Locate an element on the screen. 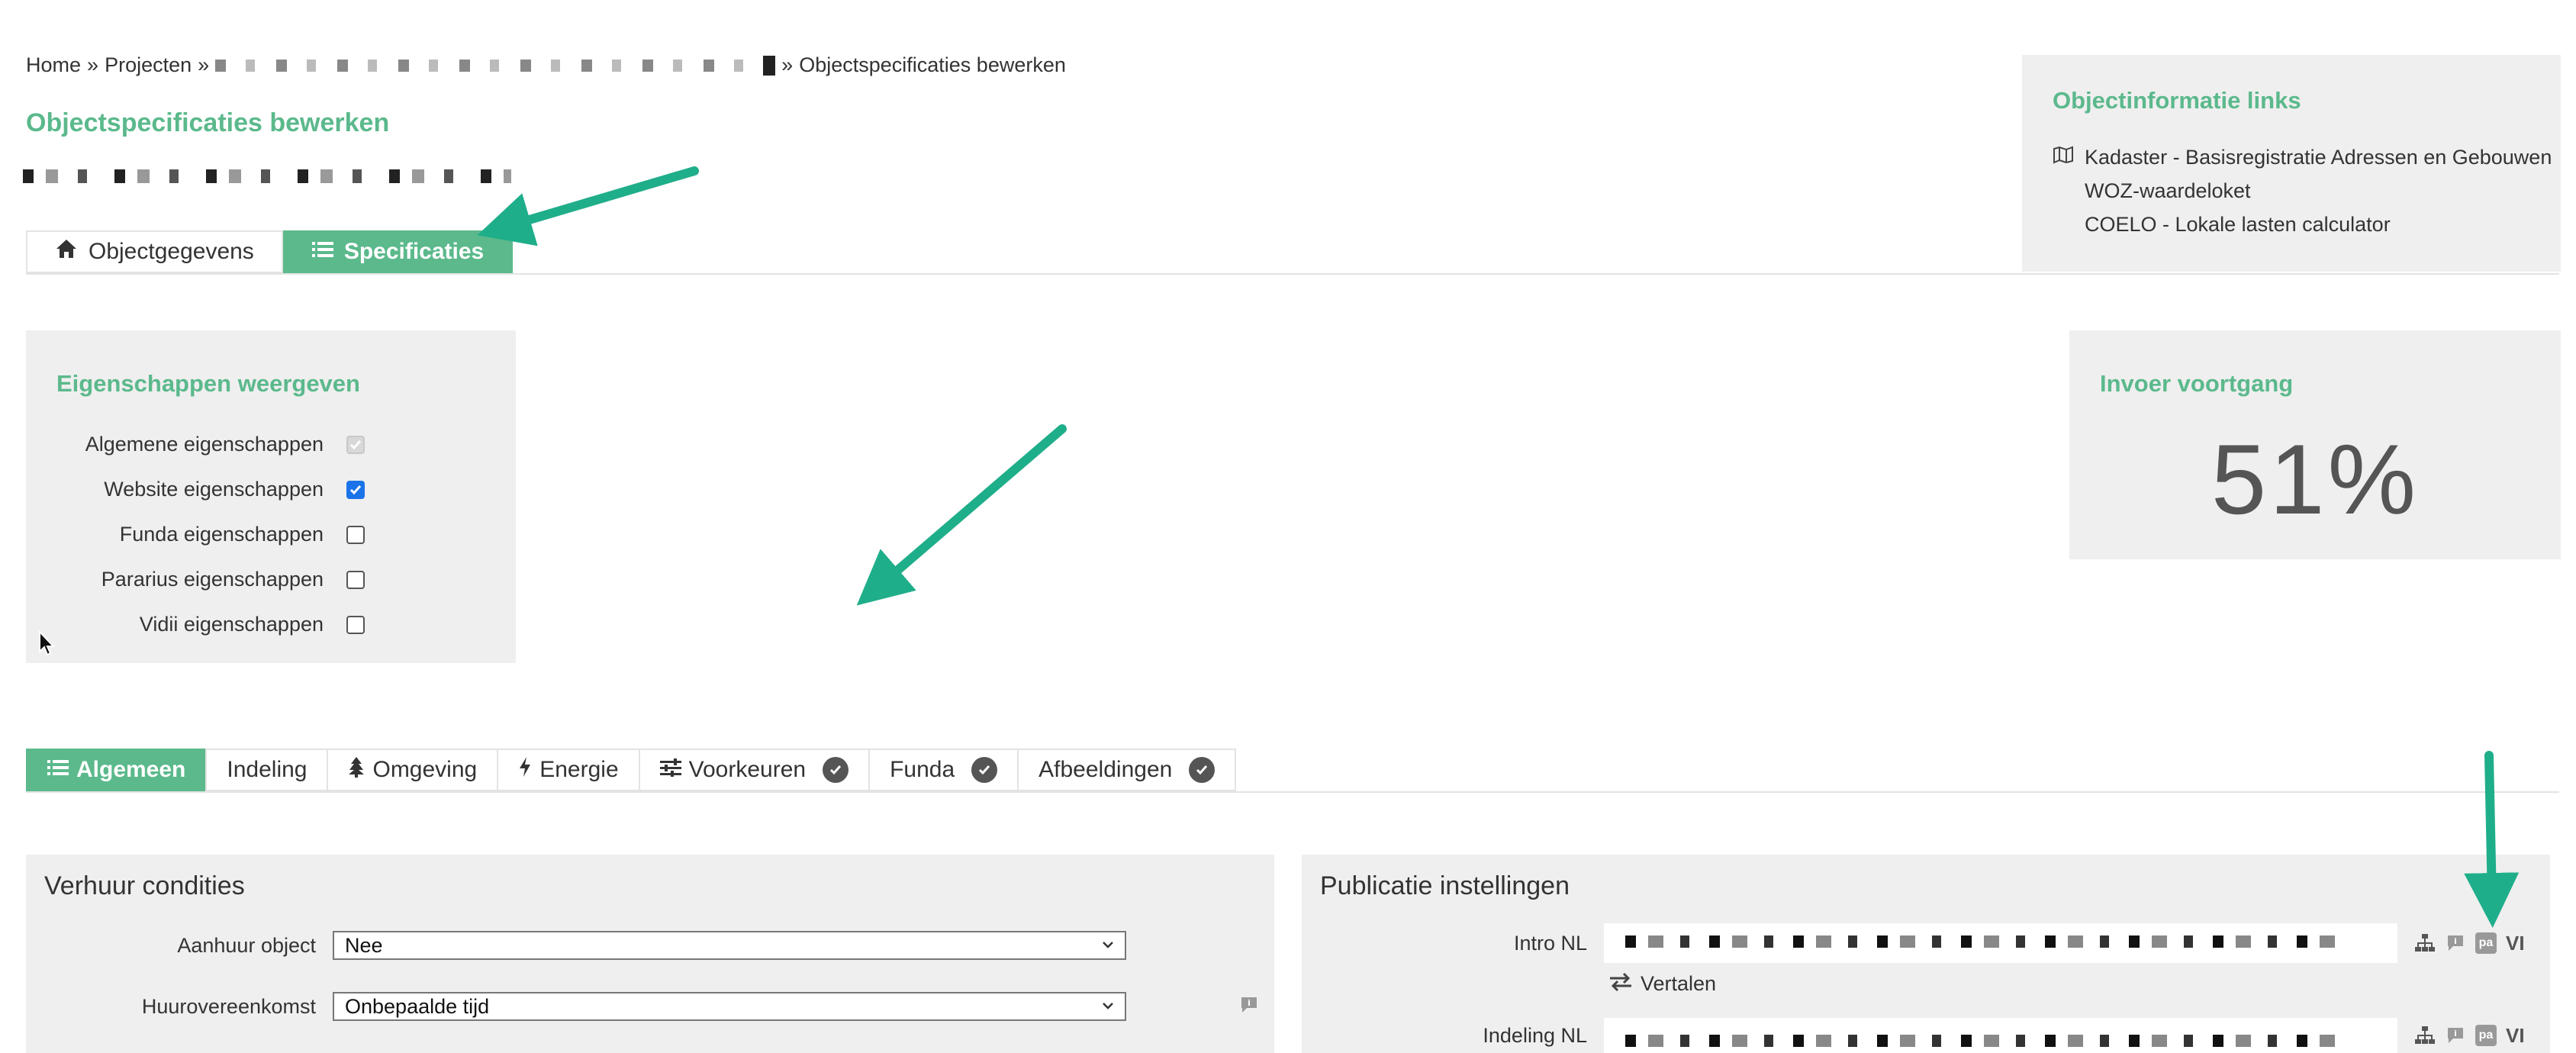  translate-action: Vertalen is located at coordinates (1662, 984).